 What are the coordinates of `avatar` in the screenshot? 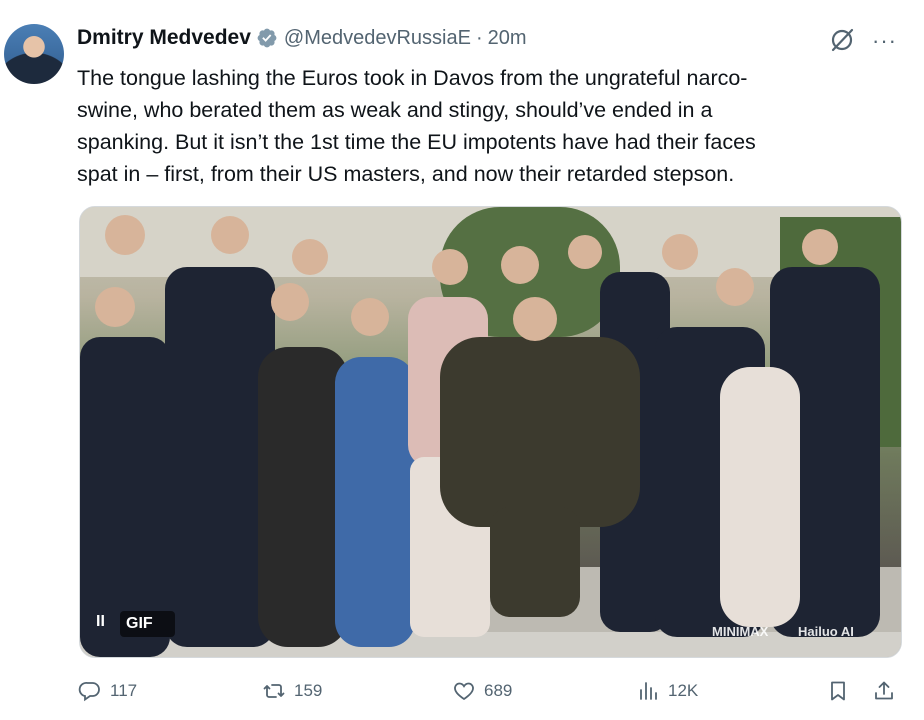 It's located at (34, 54).